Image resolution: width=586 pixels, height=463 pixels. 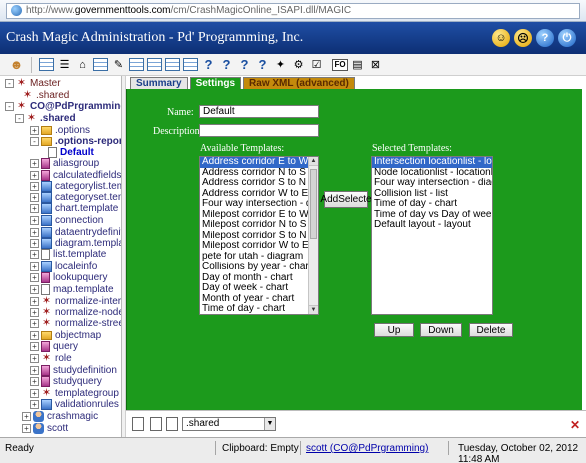 I want to click on list-item: Milepost corridor N to S - diag, so click(x=259, y=225).